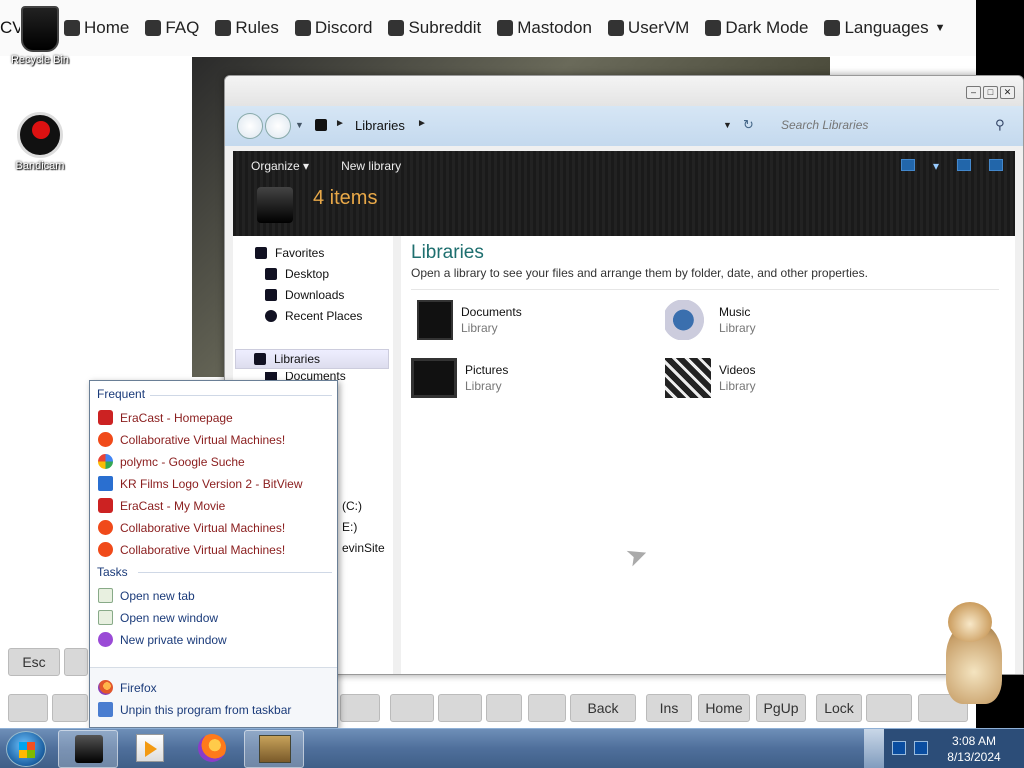  What do you see at coordinates (885, 28) in the screenshot?
I see `nav-languages: Languages ▼` at bounding box center [885, 28].